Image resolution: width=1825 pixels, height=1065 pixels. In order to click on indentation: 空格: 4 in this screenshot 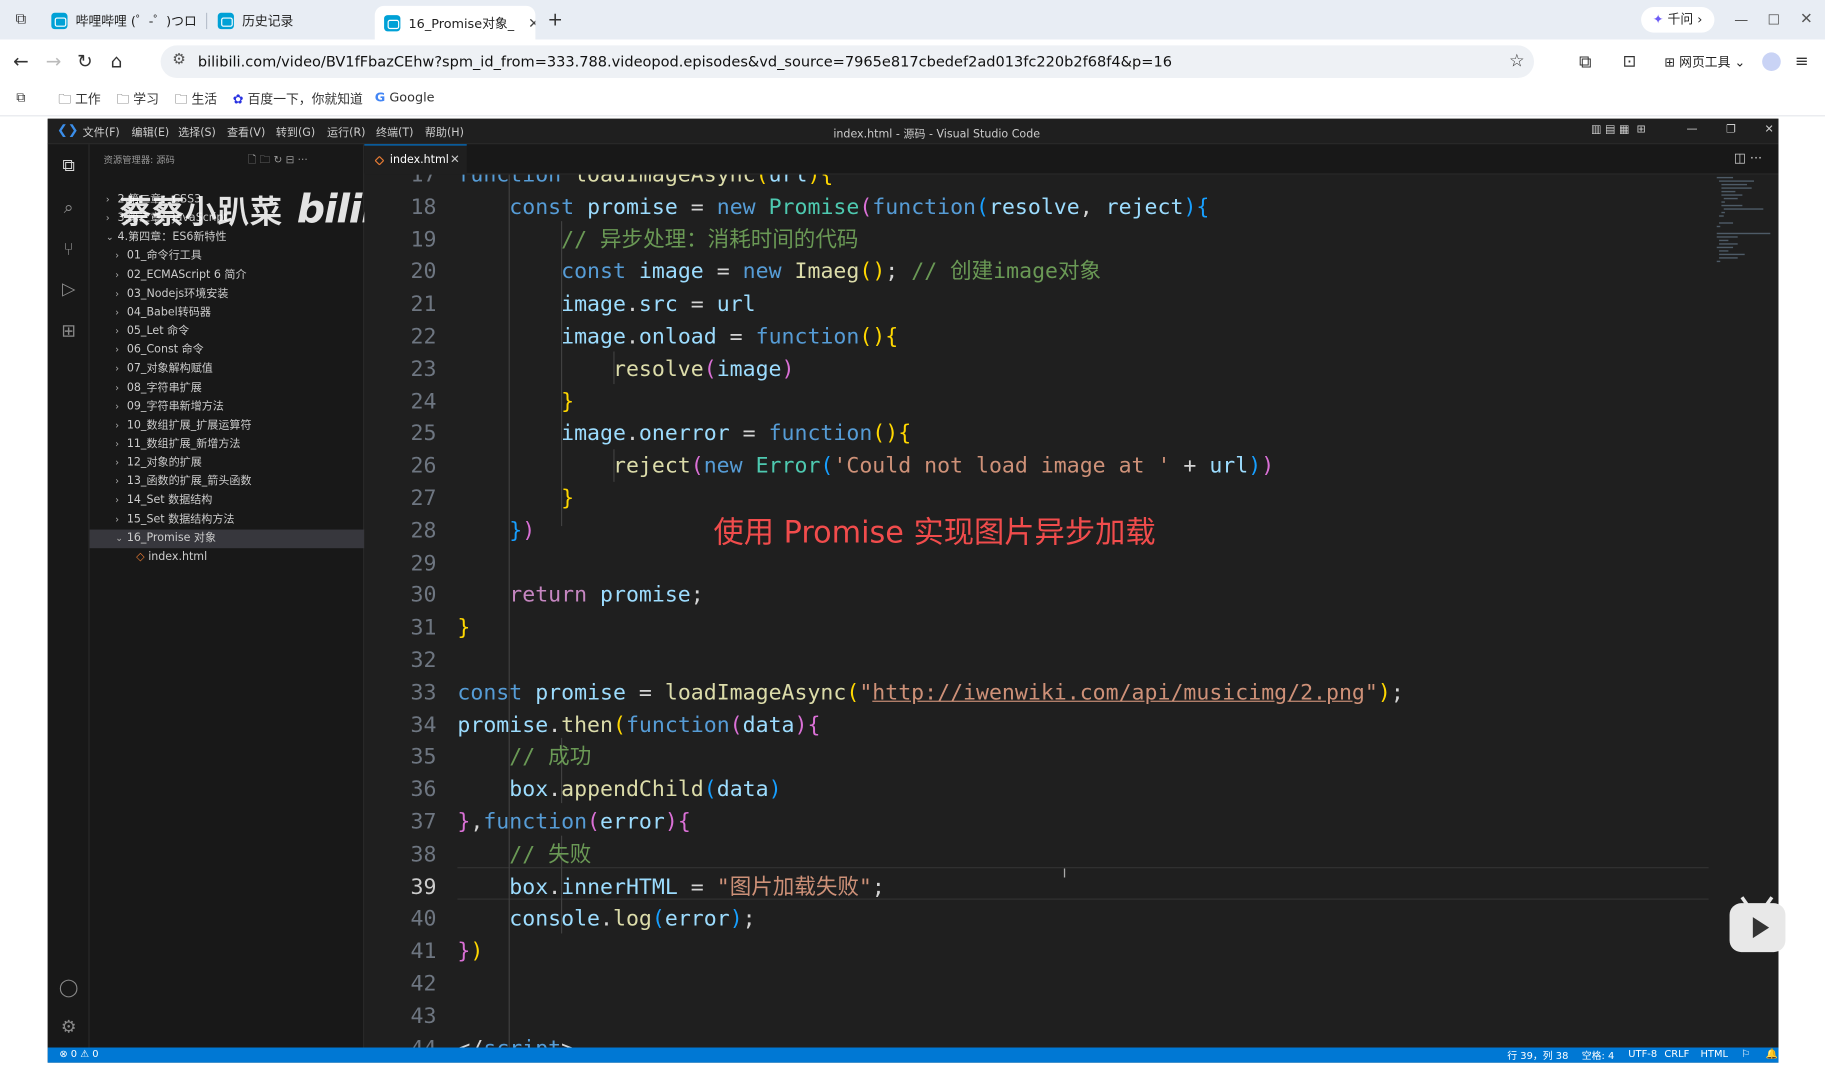, I will do `click(1598, 1056)`.